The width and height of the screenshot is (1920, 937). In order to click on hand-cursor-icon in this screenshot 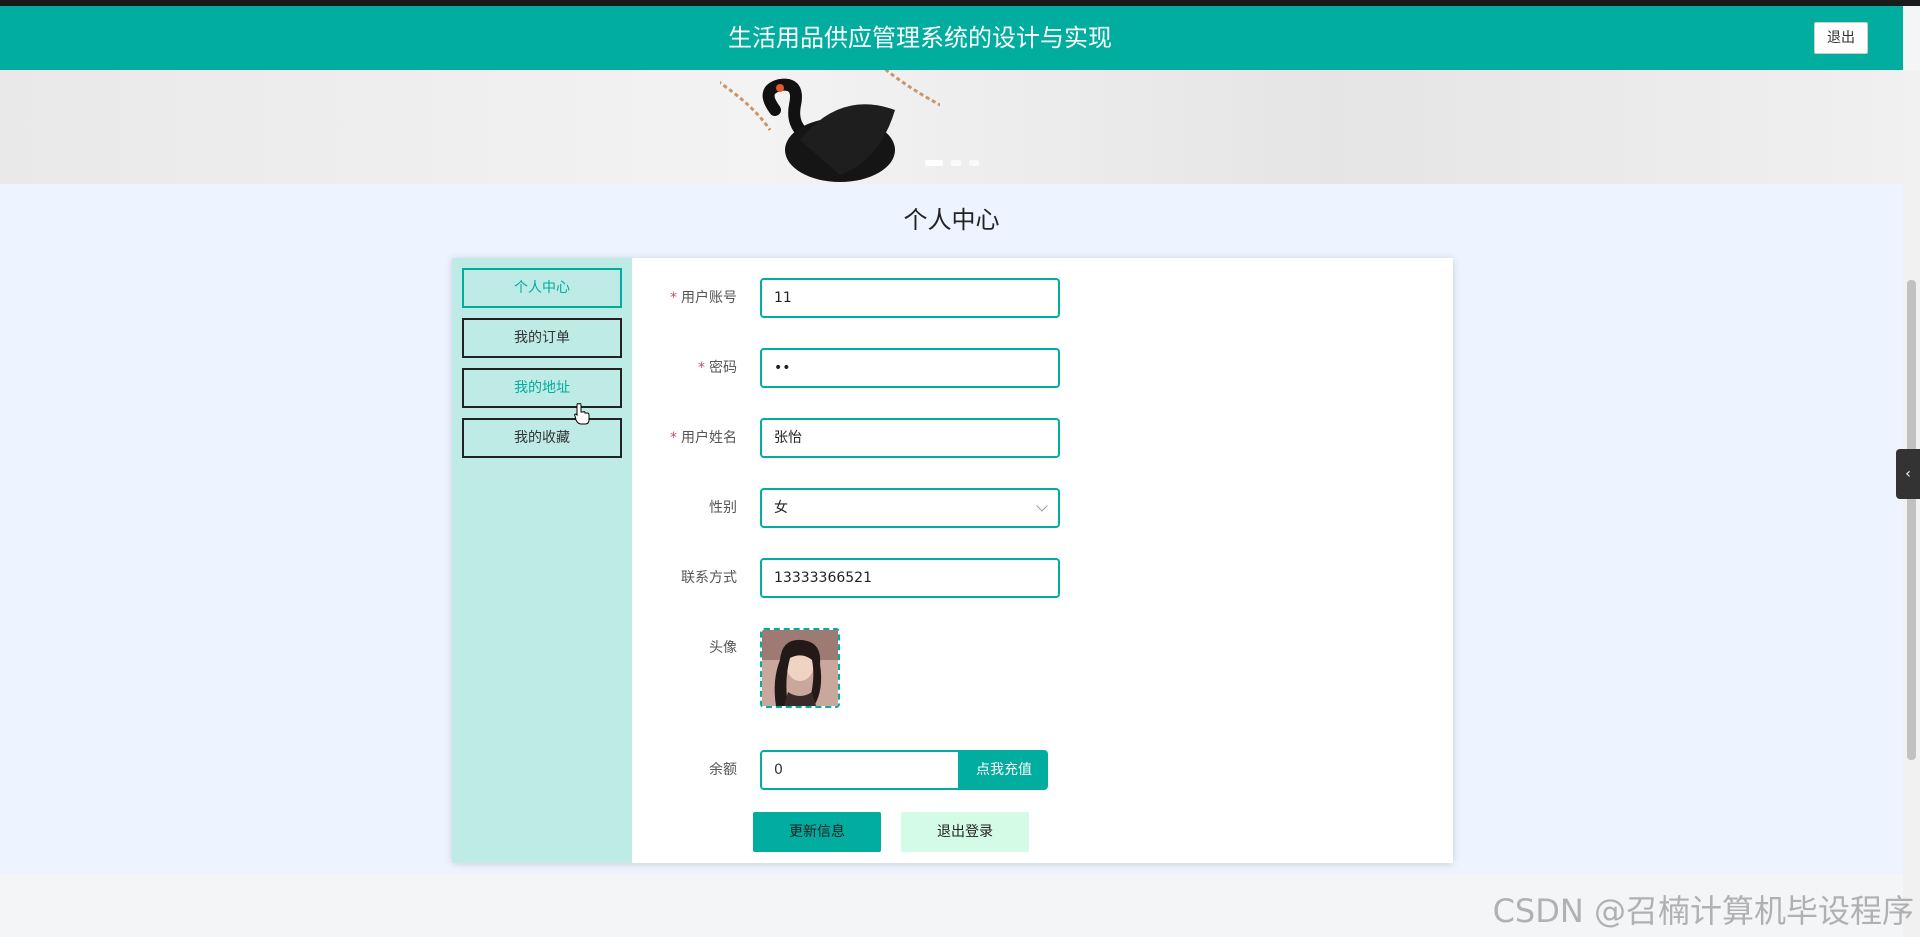, I will do `click(582, 414)`.